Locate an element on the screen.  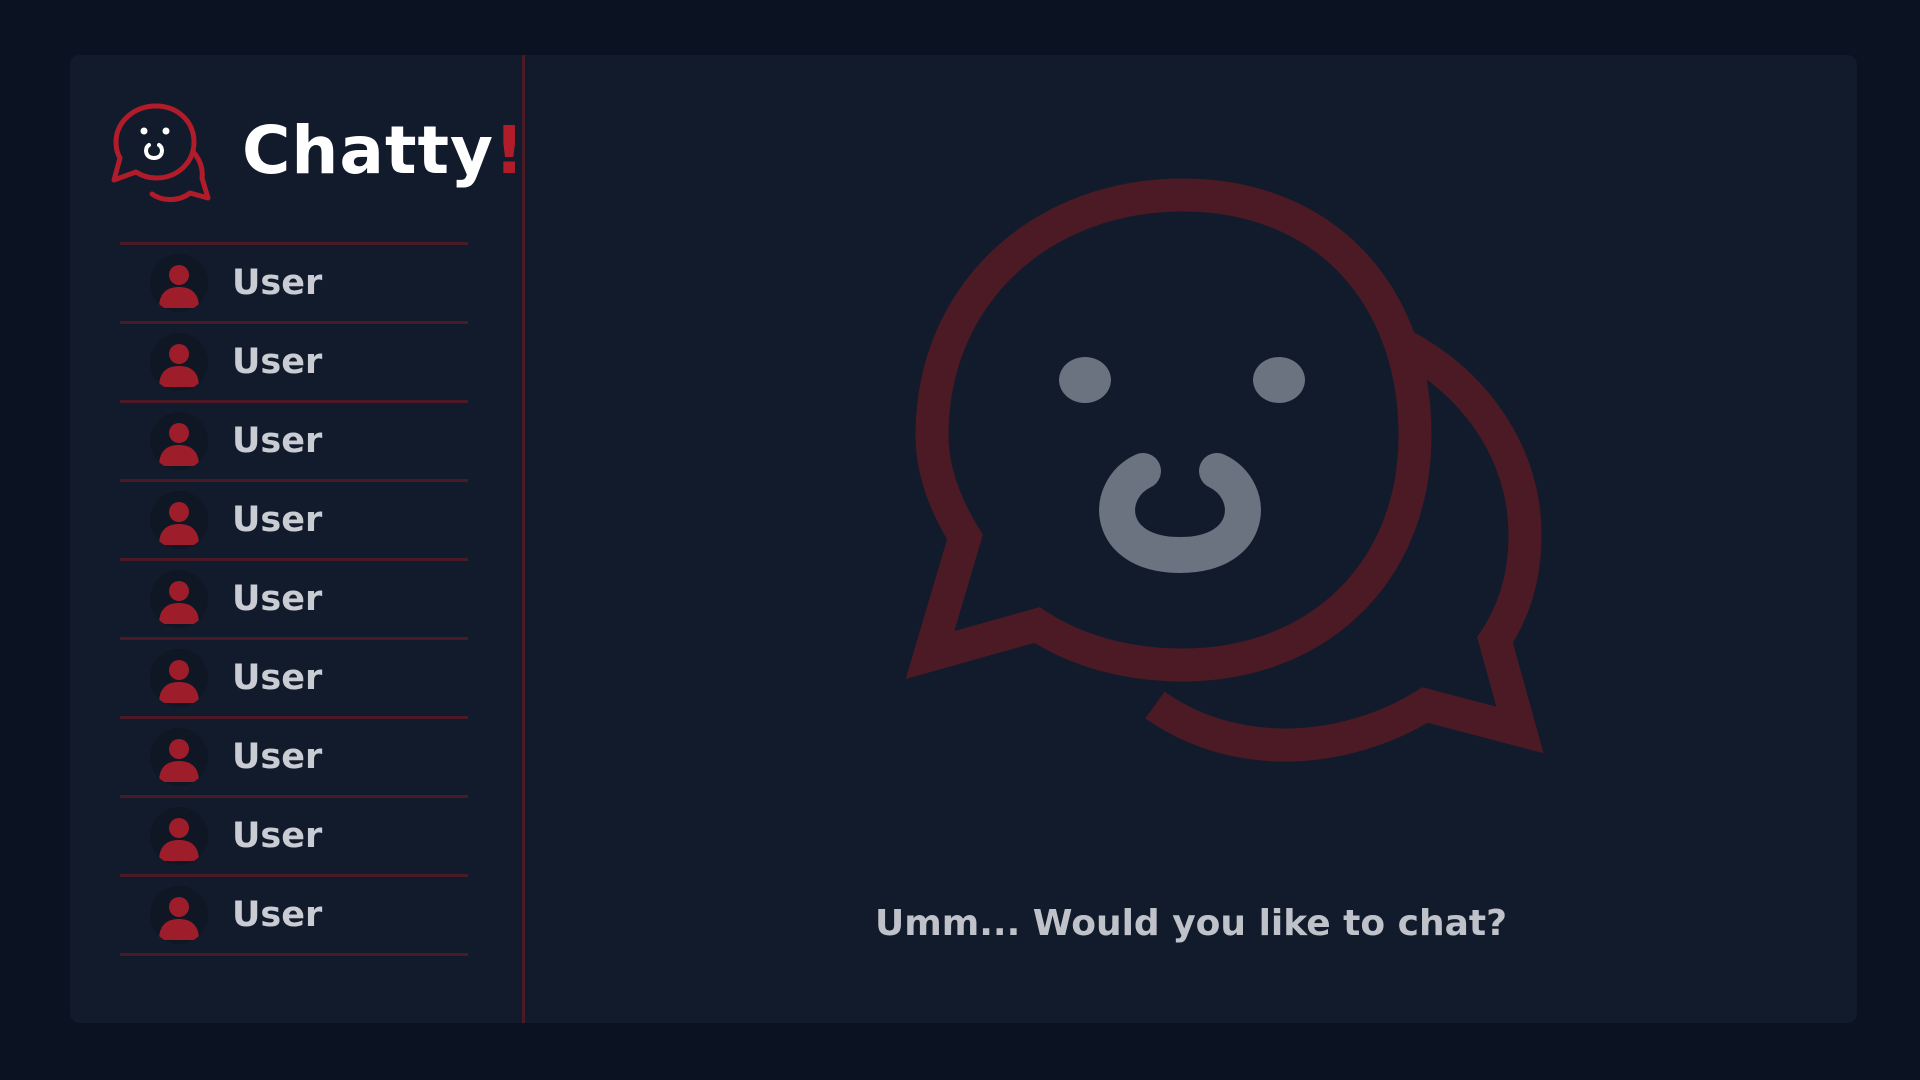
user-list: User User User User User User User User User is located at coordinates (294, 599).